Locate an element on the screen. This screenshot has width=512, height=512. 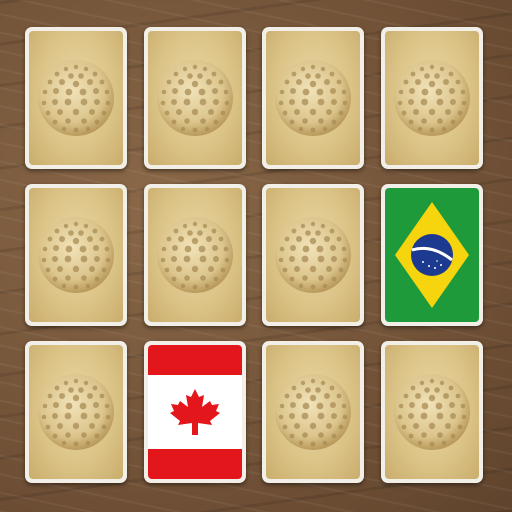
brazil-flag-icon is located at coordinates (432, 255).